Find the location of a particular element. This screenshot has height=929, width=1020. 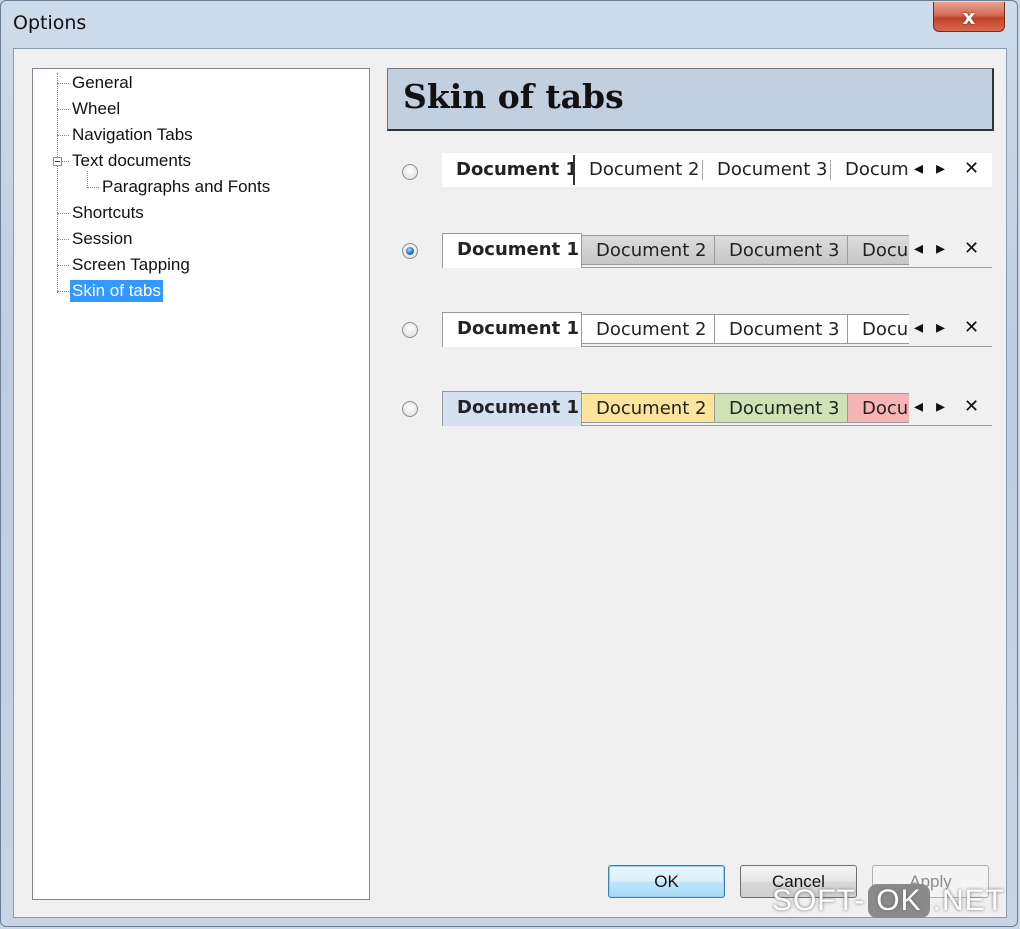

tree-item-shortcuts: Shortcuts is located at coordinates (108, 213).